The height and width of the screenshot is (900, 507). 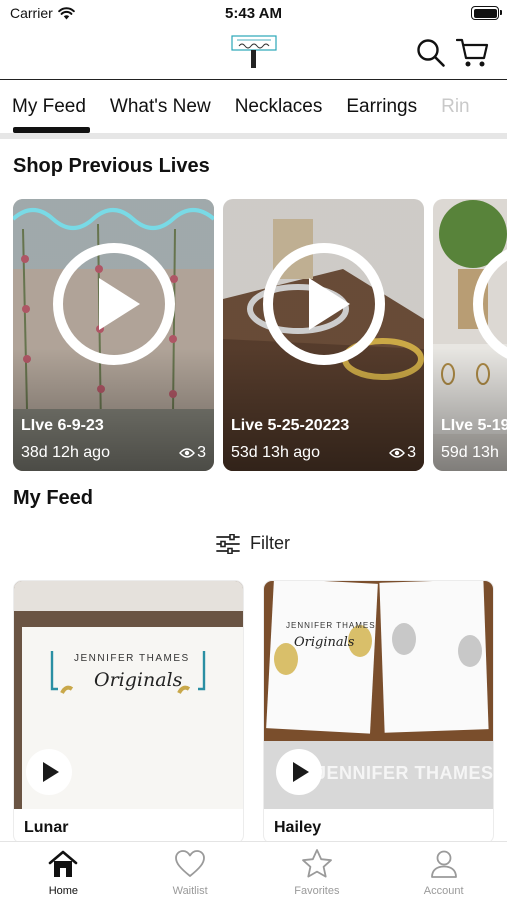 I want to click on tab-my-feed: My Feed, so click(x=49, y=107).